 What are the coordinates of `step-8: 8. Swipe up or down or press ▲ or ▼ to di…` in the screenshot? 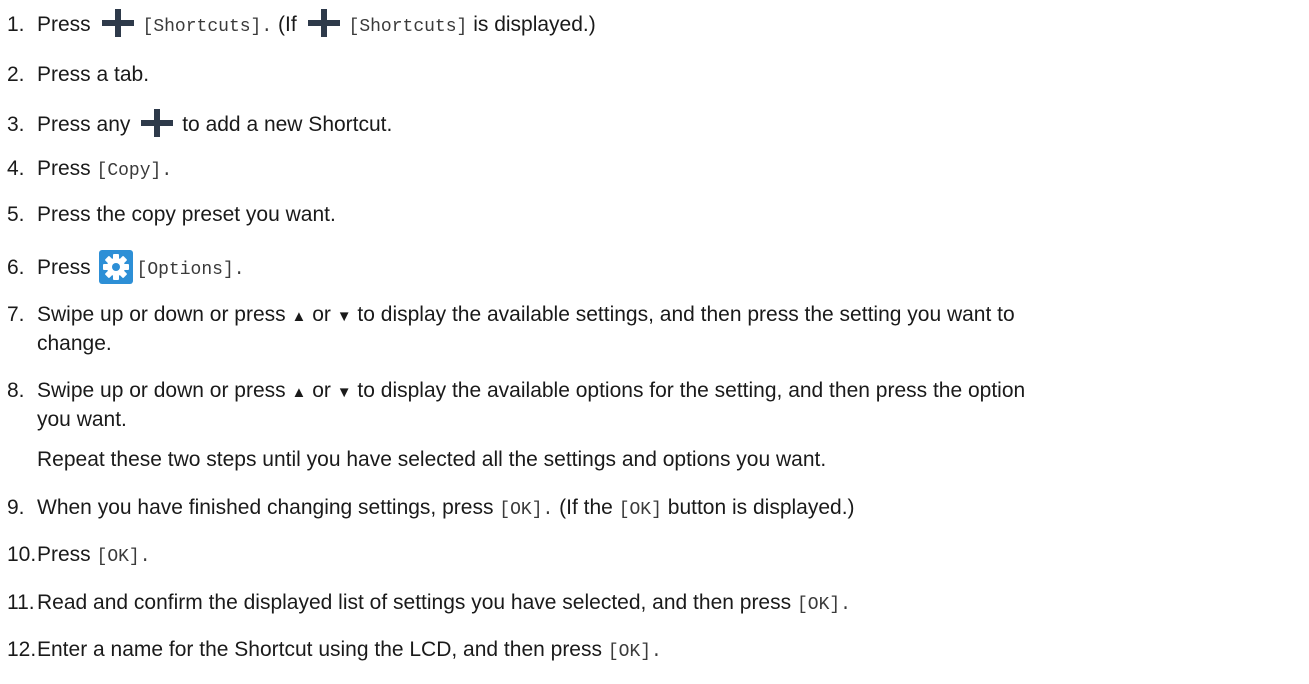 It's located at (516, 405).